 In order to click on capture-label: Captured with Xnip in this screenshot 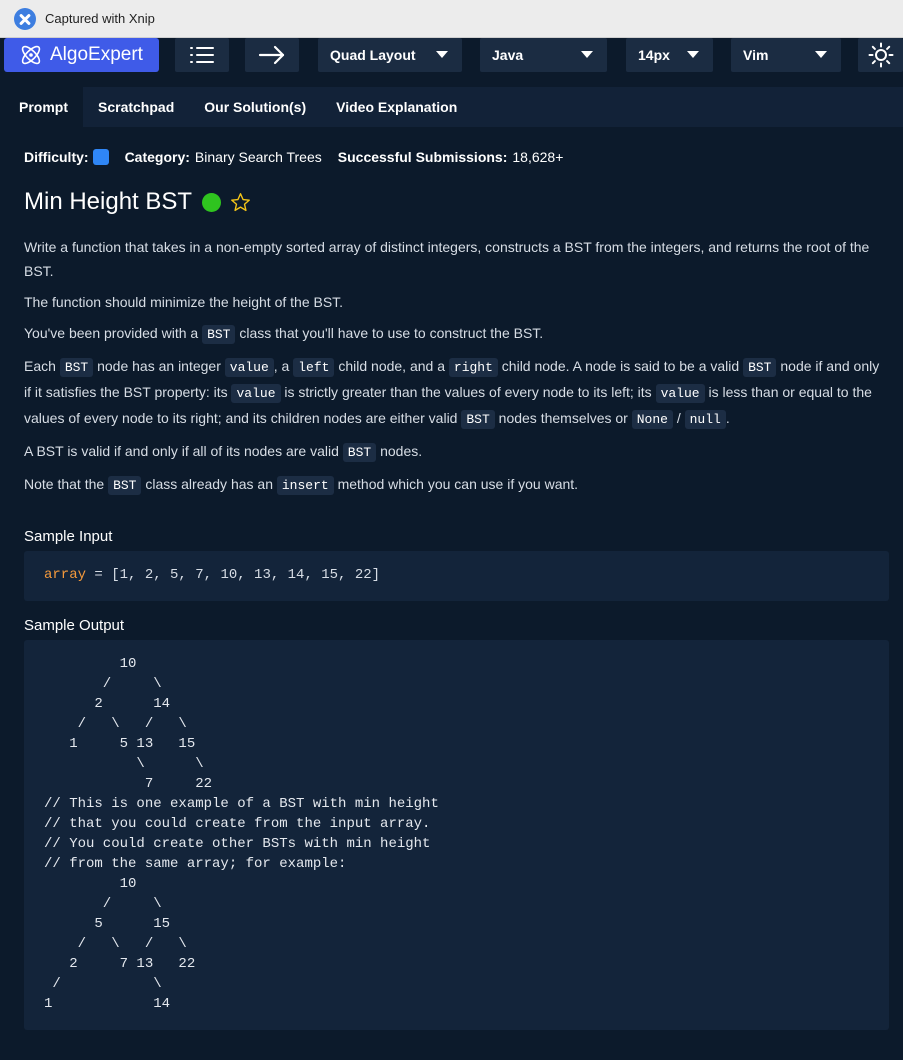, I will do `click(100, 18)`.